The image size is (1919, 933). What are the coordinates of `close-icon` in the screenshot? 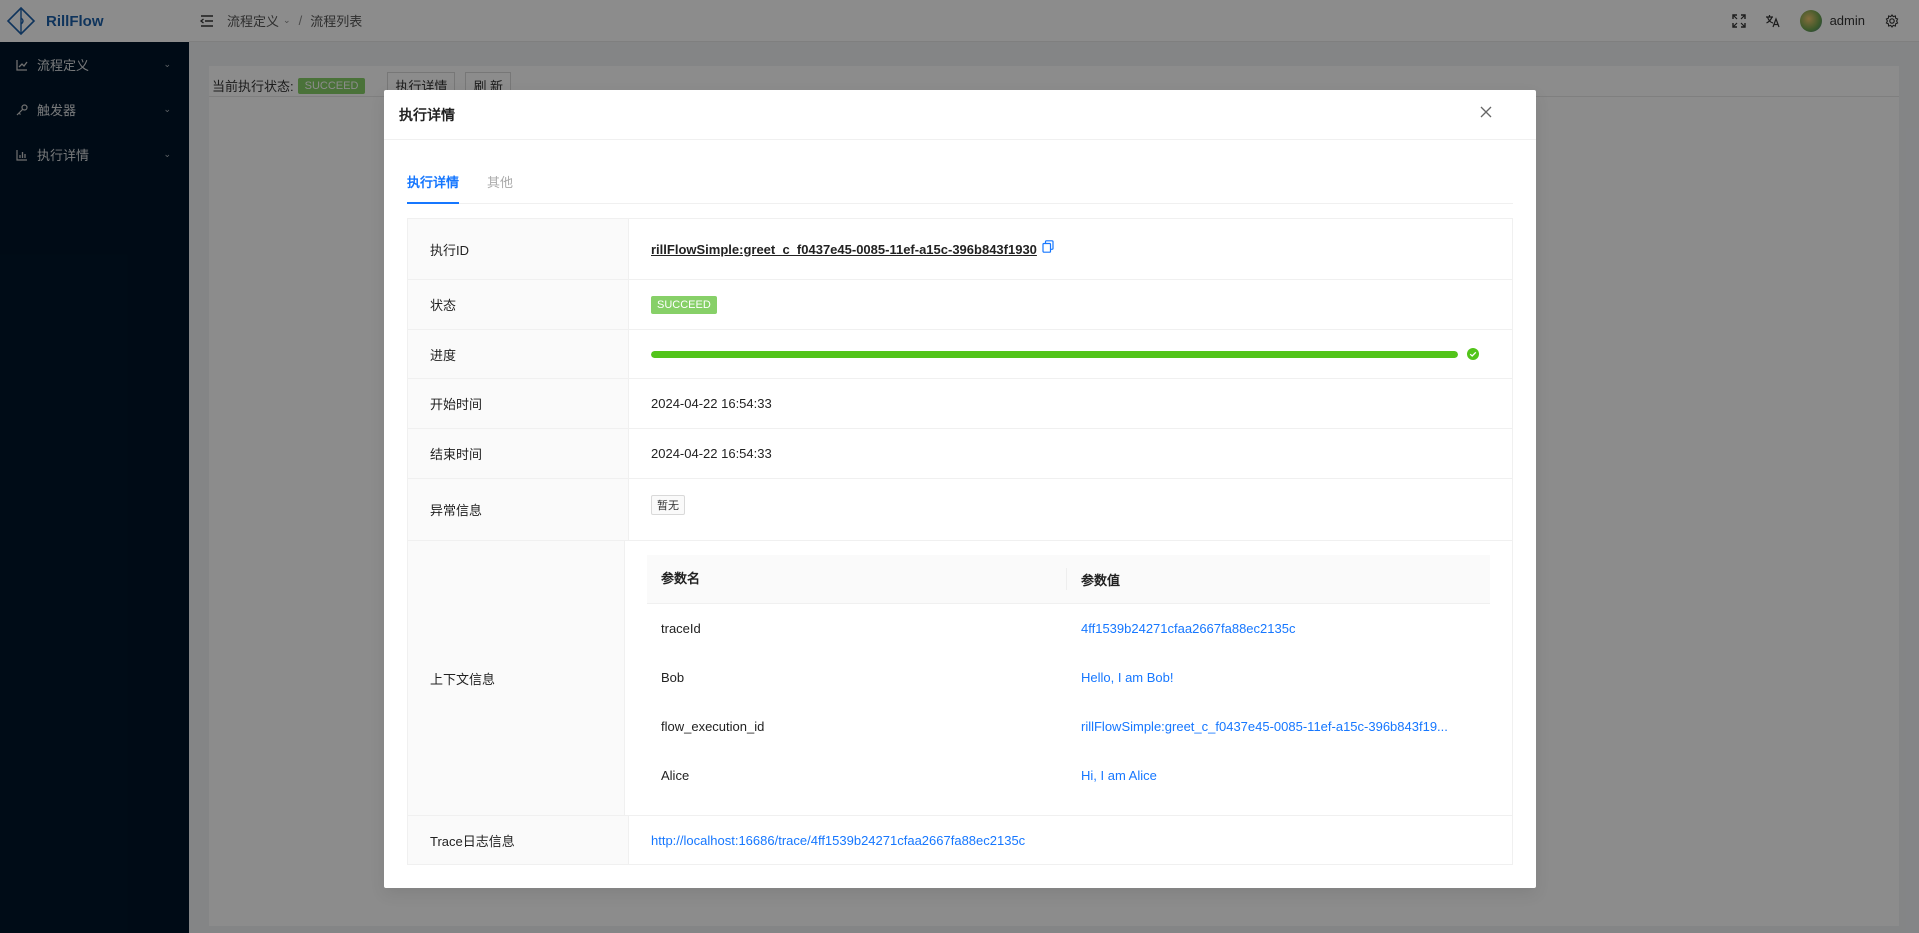 It's located at (1486, 112).